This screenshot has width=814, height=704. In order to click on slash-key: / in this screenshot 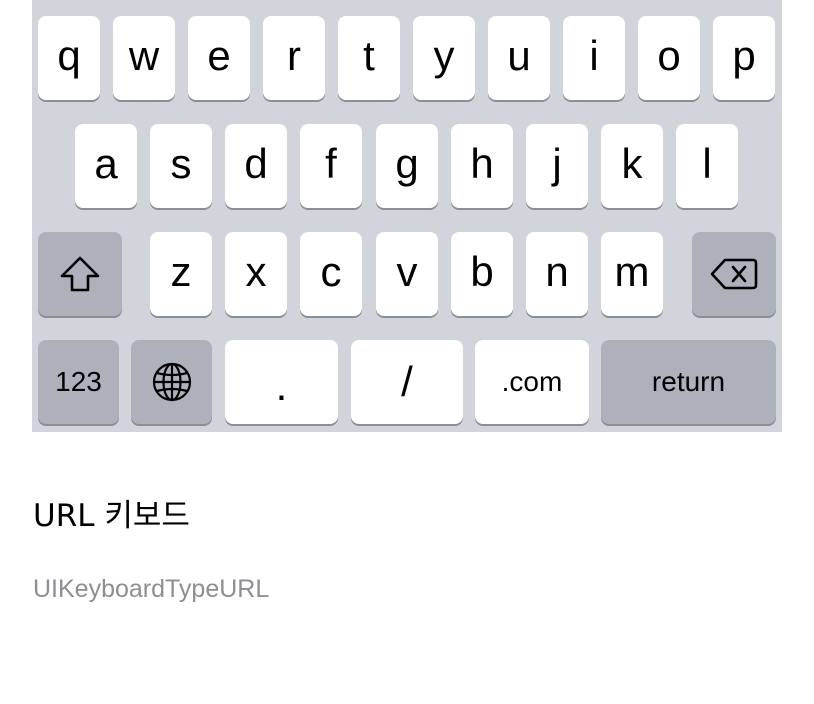, I will do `click(407, 382)`.